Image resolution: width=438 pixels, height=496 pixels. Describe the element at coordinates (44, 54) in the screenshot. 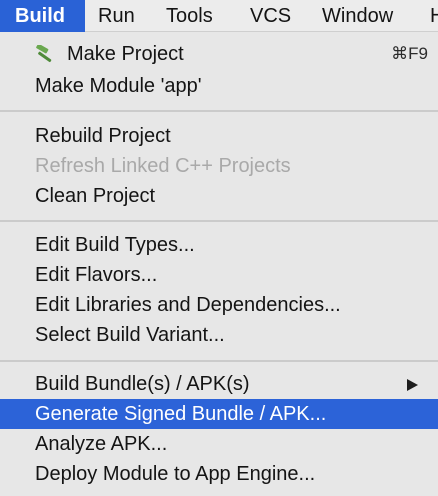

I see `hammer-icon` at that location.